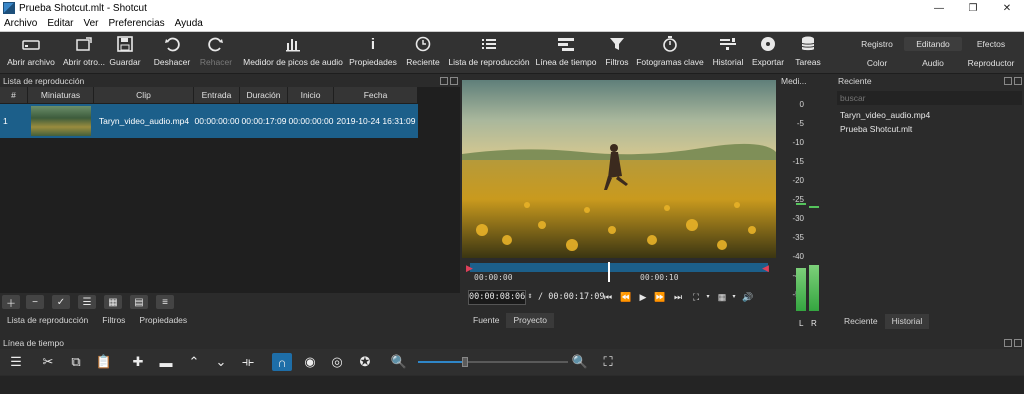 This screenshot has height=394, width=1024. Describe the element at coordinates (530, 320) in the screenshot. I see `tab-project: Proyecto` at that location.